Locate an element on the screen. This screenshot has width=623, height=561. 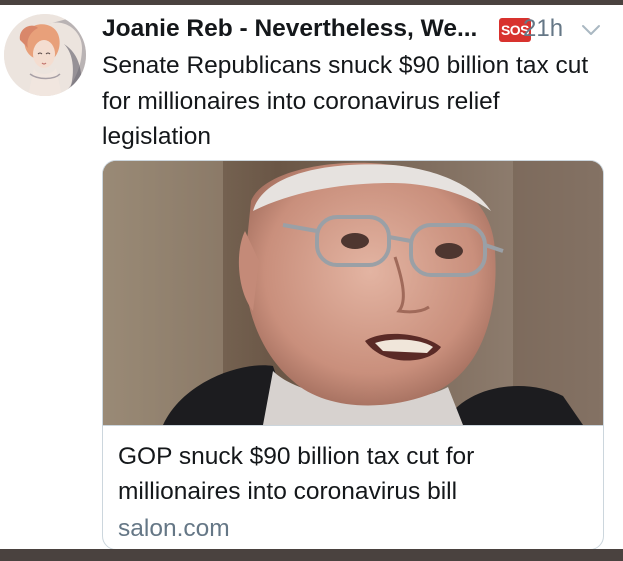
card-domain: salon.com is located at coordinates (174, 528).